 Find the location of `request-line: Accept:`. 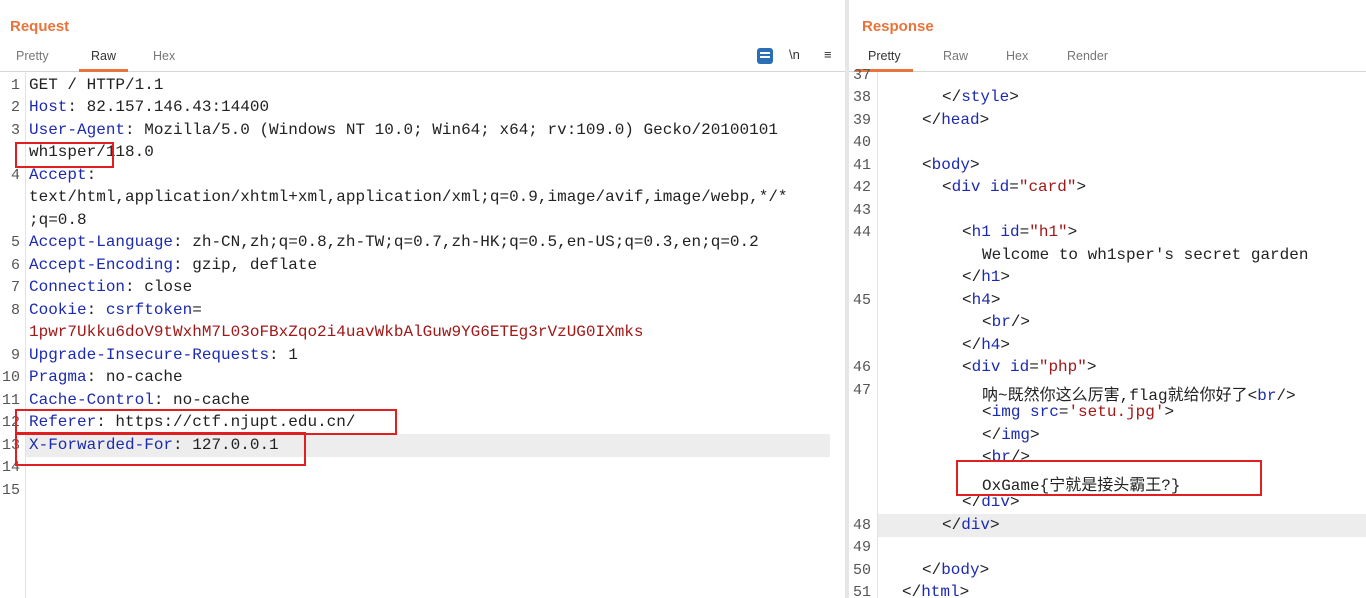

request-line: Accept: is located at coordinates (63, 175).